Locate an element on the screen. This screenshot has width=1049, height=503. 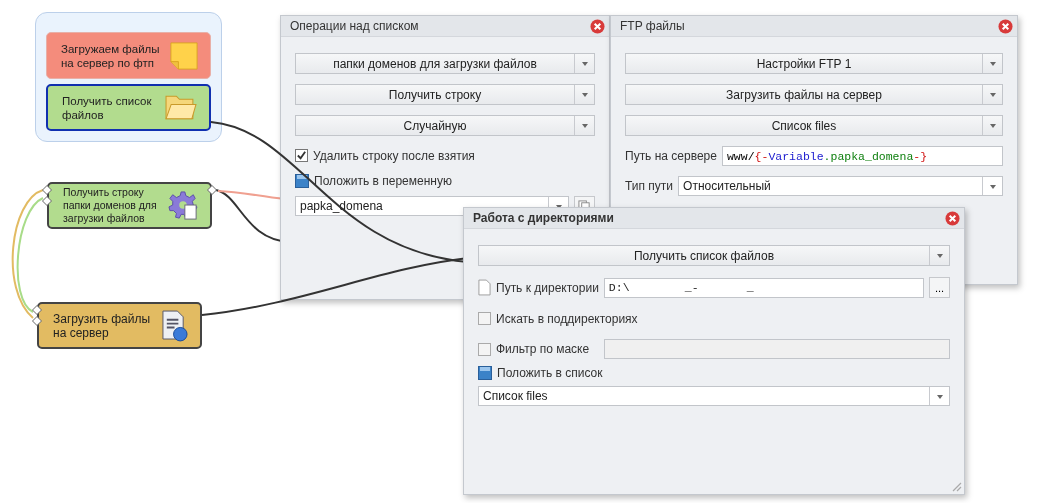
document-icon is located at coordinates (484, 287).